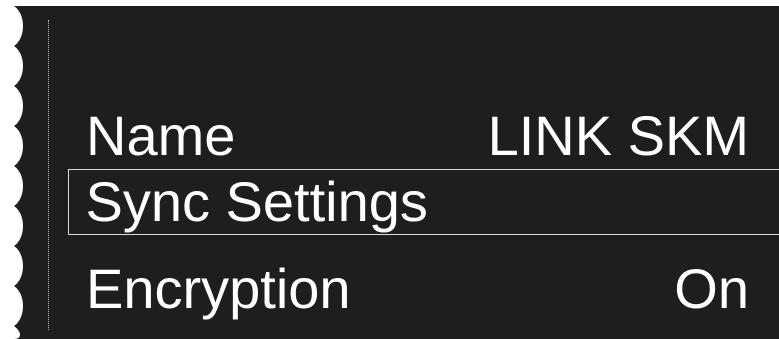 This screenshot has height=339, width=779. I want to click on menu-item-label: Name, so click(161, 135).